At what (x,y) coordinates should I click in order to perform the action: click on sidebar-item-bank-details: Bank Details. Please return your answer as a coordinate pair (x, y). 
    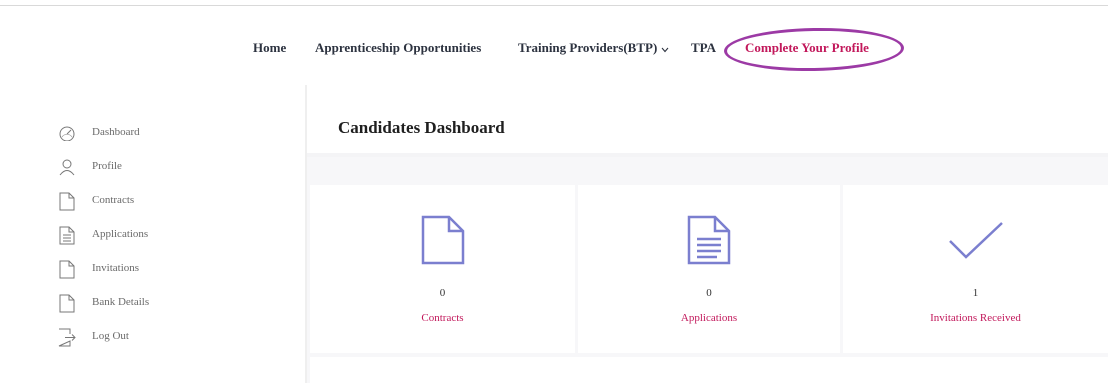
    Looking at the image, I should click on (103, 303).